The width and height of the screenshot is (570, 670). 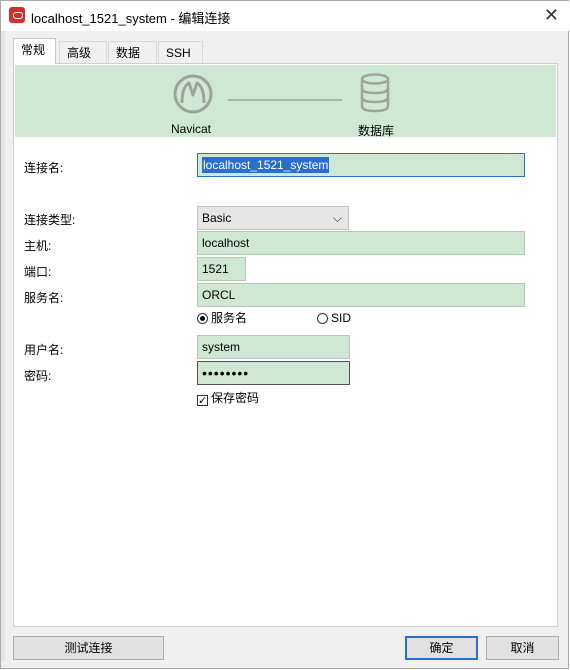 What do you see at coordinates (361, 295) in the screenshot?
I see `service-name-input: ORCL` at bounding box center [361, 295].